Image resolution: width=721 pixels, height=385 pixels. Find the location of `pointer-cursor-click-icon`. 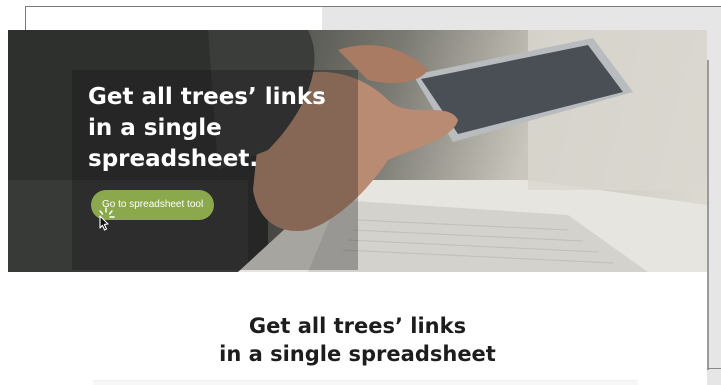

pointer-cursor-click-icon is located at coordinates (107, 219).